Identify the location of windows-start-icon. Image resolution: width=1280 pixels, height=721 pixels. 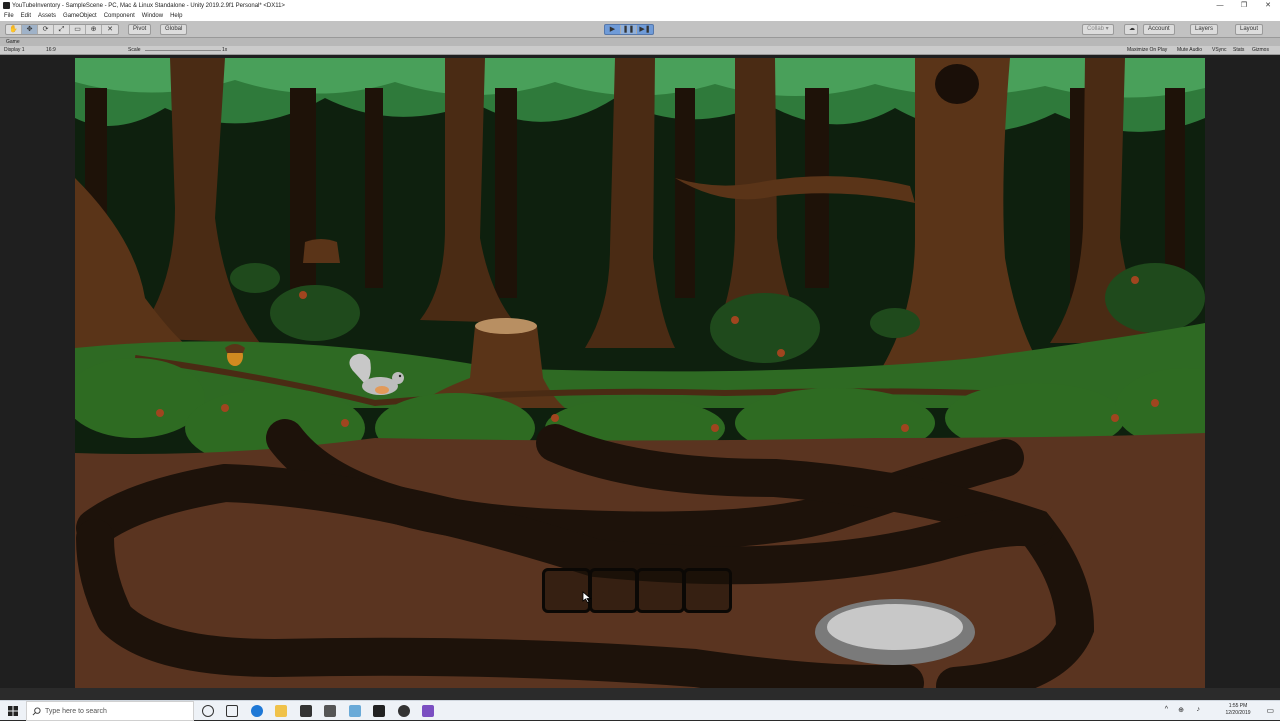
(13, 711).